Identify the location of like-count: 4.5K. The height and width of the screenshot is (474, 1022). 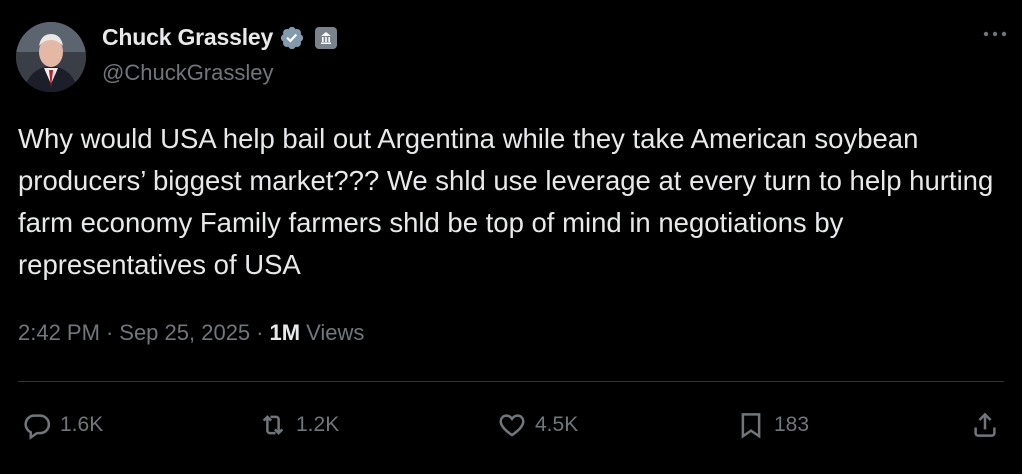
(557, 424).